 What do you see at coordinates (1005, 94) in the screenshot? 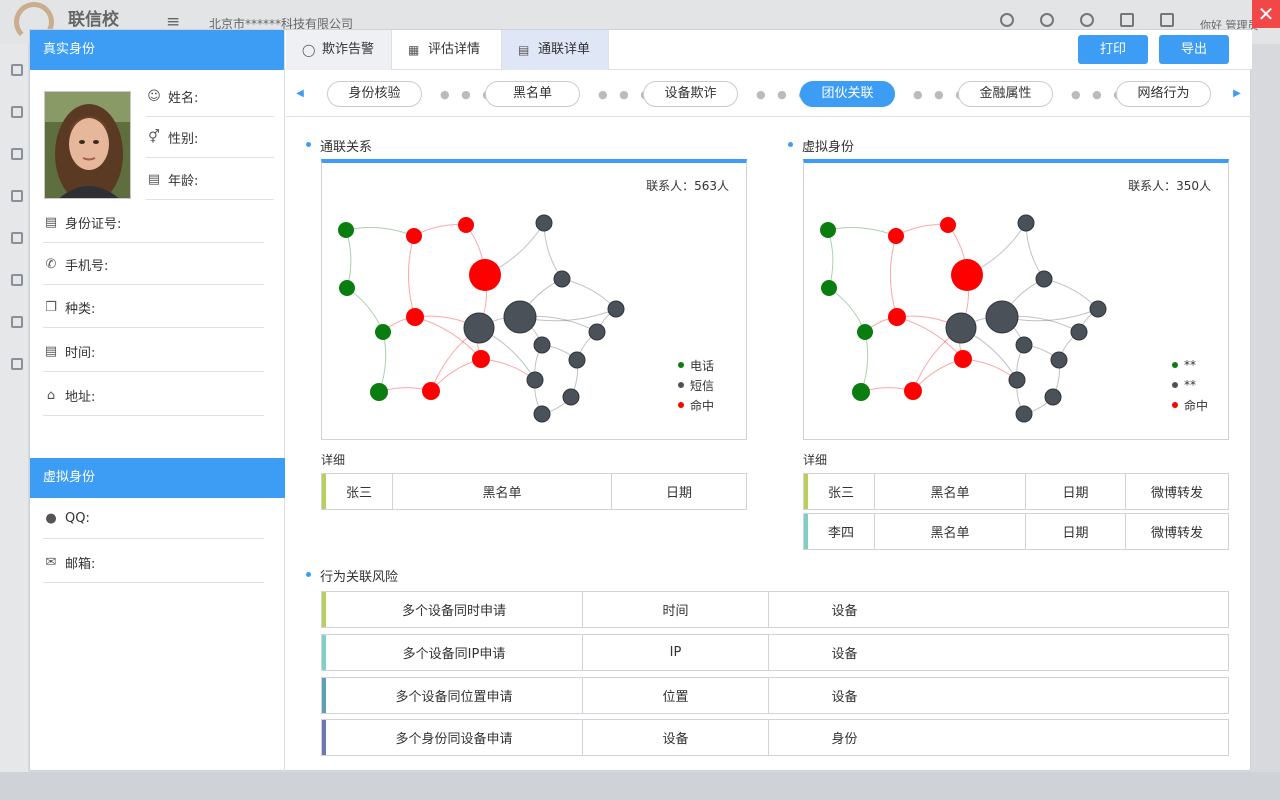
I see `step-financial: 金融属性` at bounding box center [1005, 94].